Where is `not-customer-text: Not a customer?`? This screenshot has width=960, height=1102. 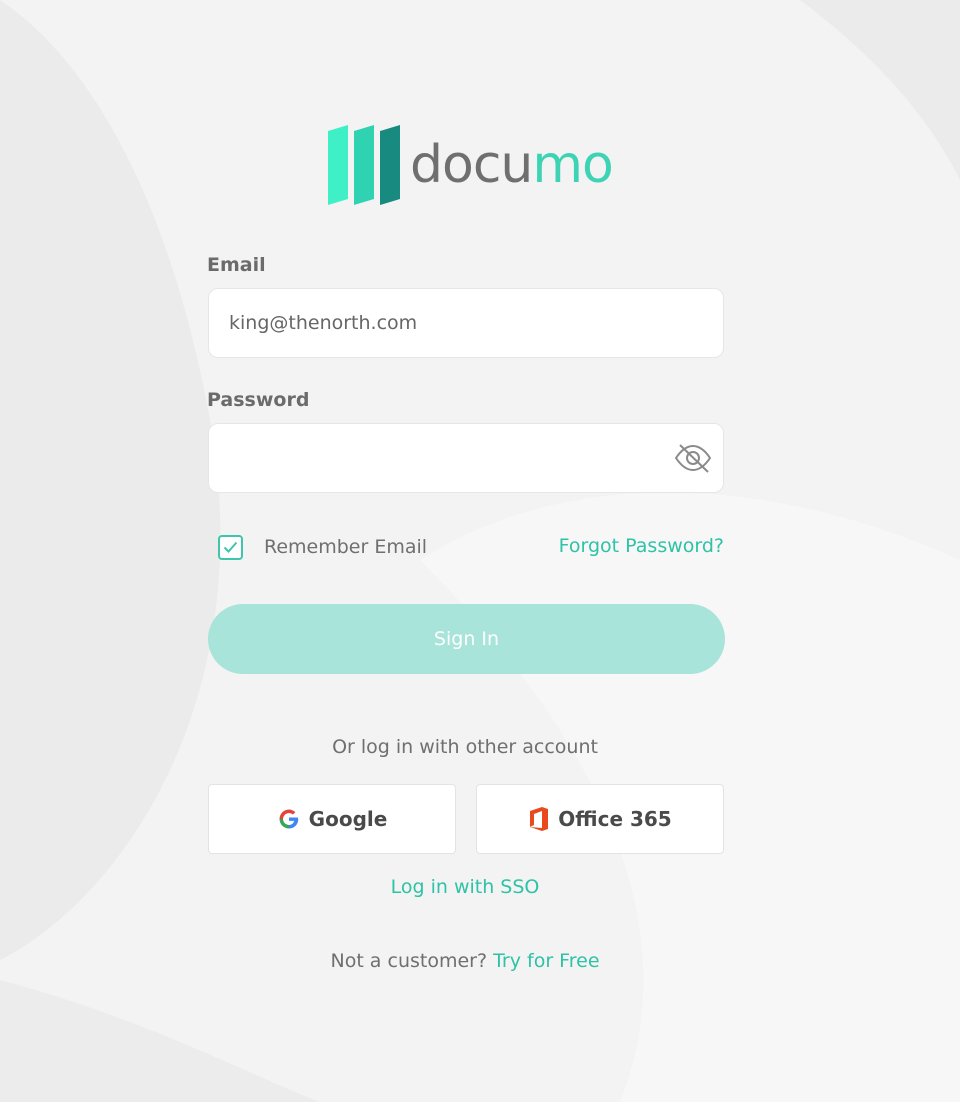 not-customer-text: Not a customer? is located at coordinates (409, 961).